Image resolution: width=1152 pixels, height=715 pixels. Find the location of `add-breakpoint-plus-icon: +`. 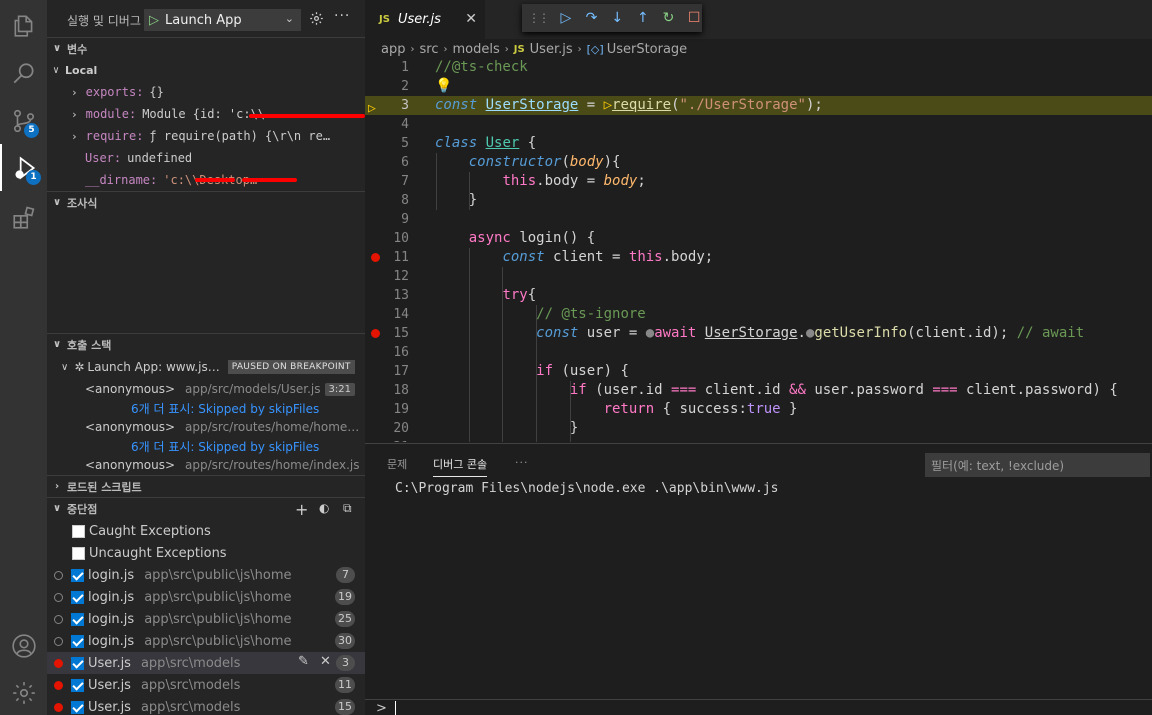

add-breakpoint-plus-icon: + is located at coordinates (301, 509).